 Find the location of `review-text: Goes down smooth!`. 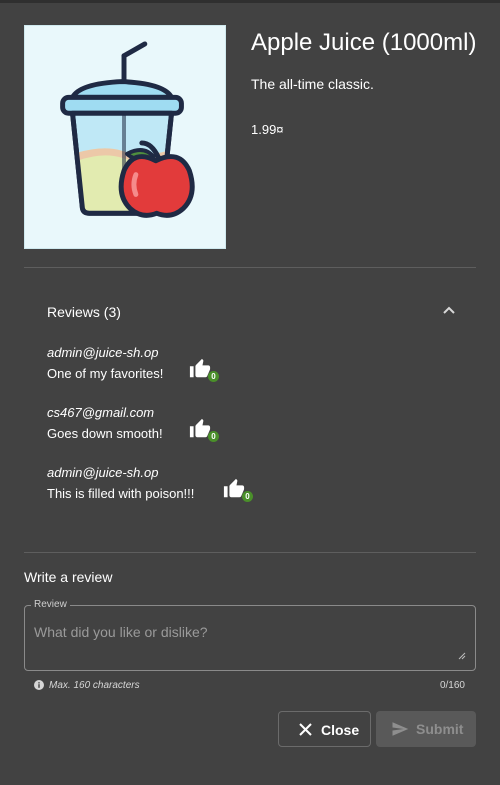

review-text: Goes down smooth! is located at coordinates (105, 433).